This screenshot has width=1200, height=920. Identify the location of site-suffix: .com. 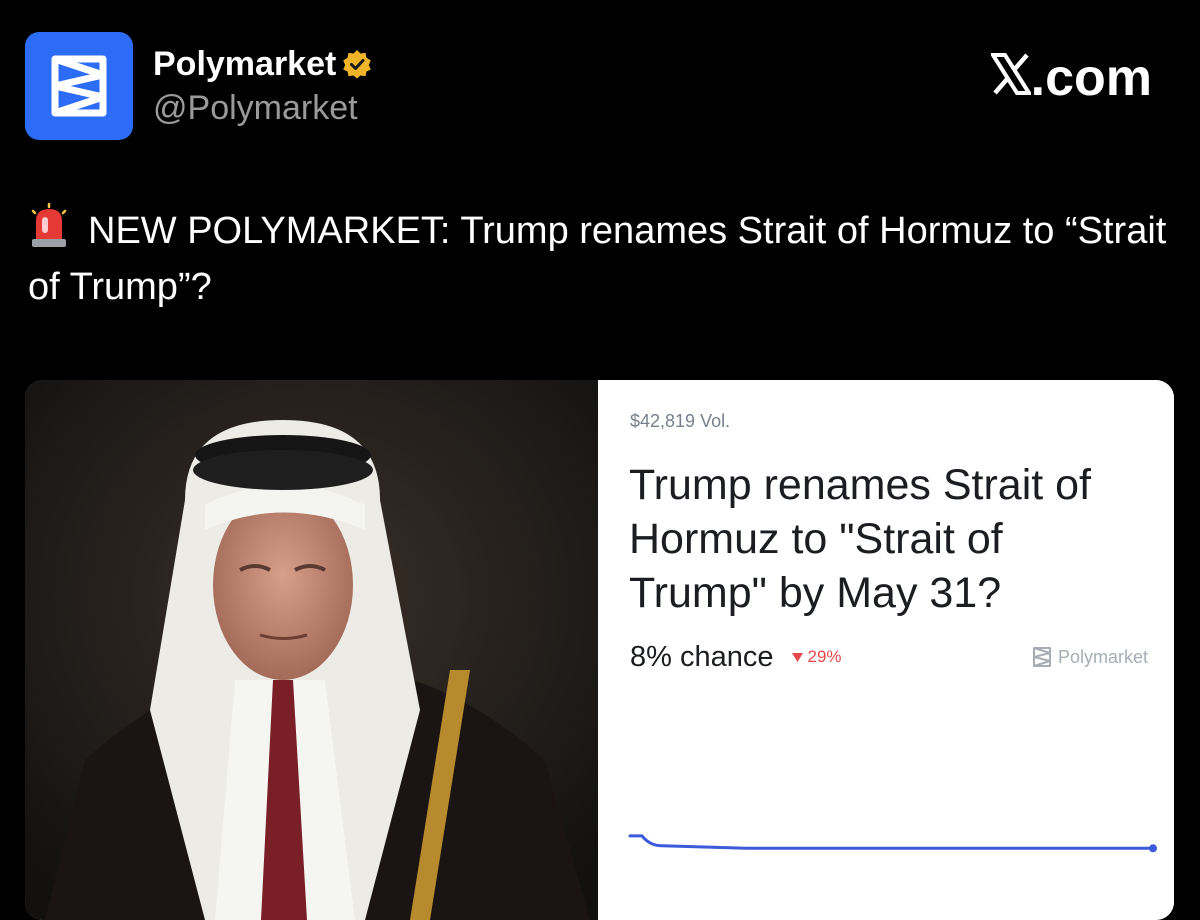
(1091, 78).